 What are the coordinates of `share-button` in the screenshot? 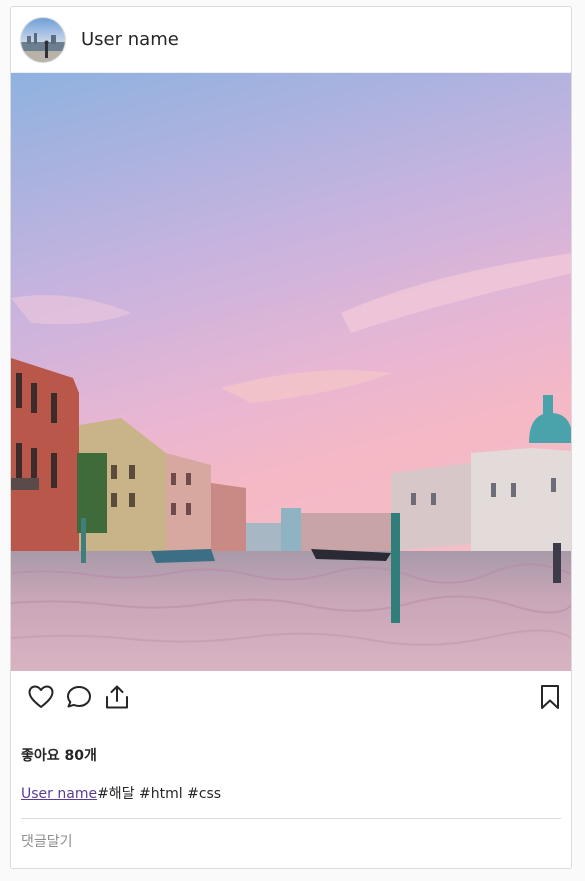 It's located at (117, 697).